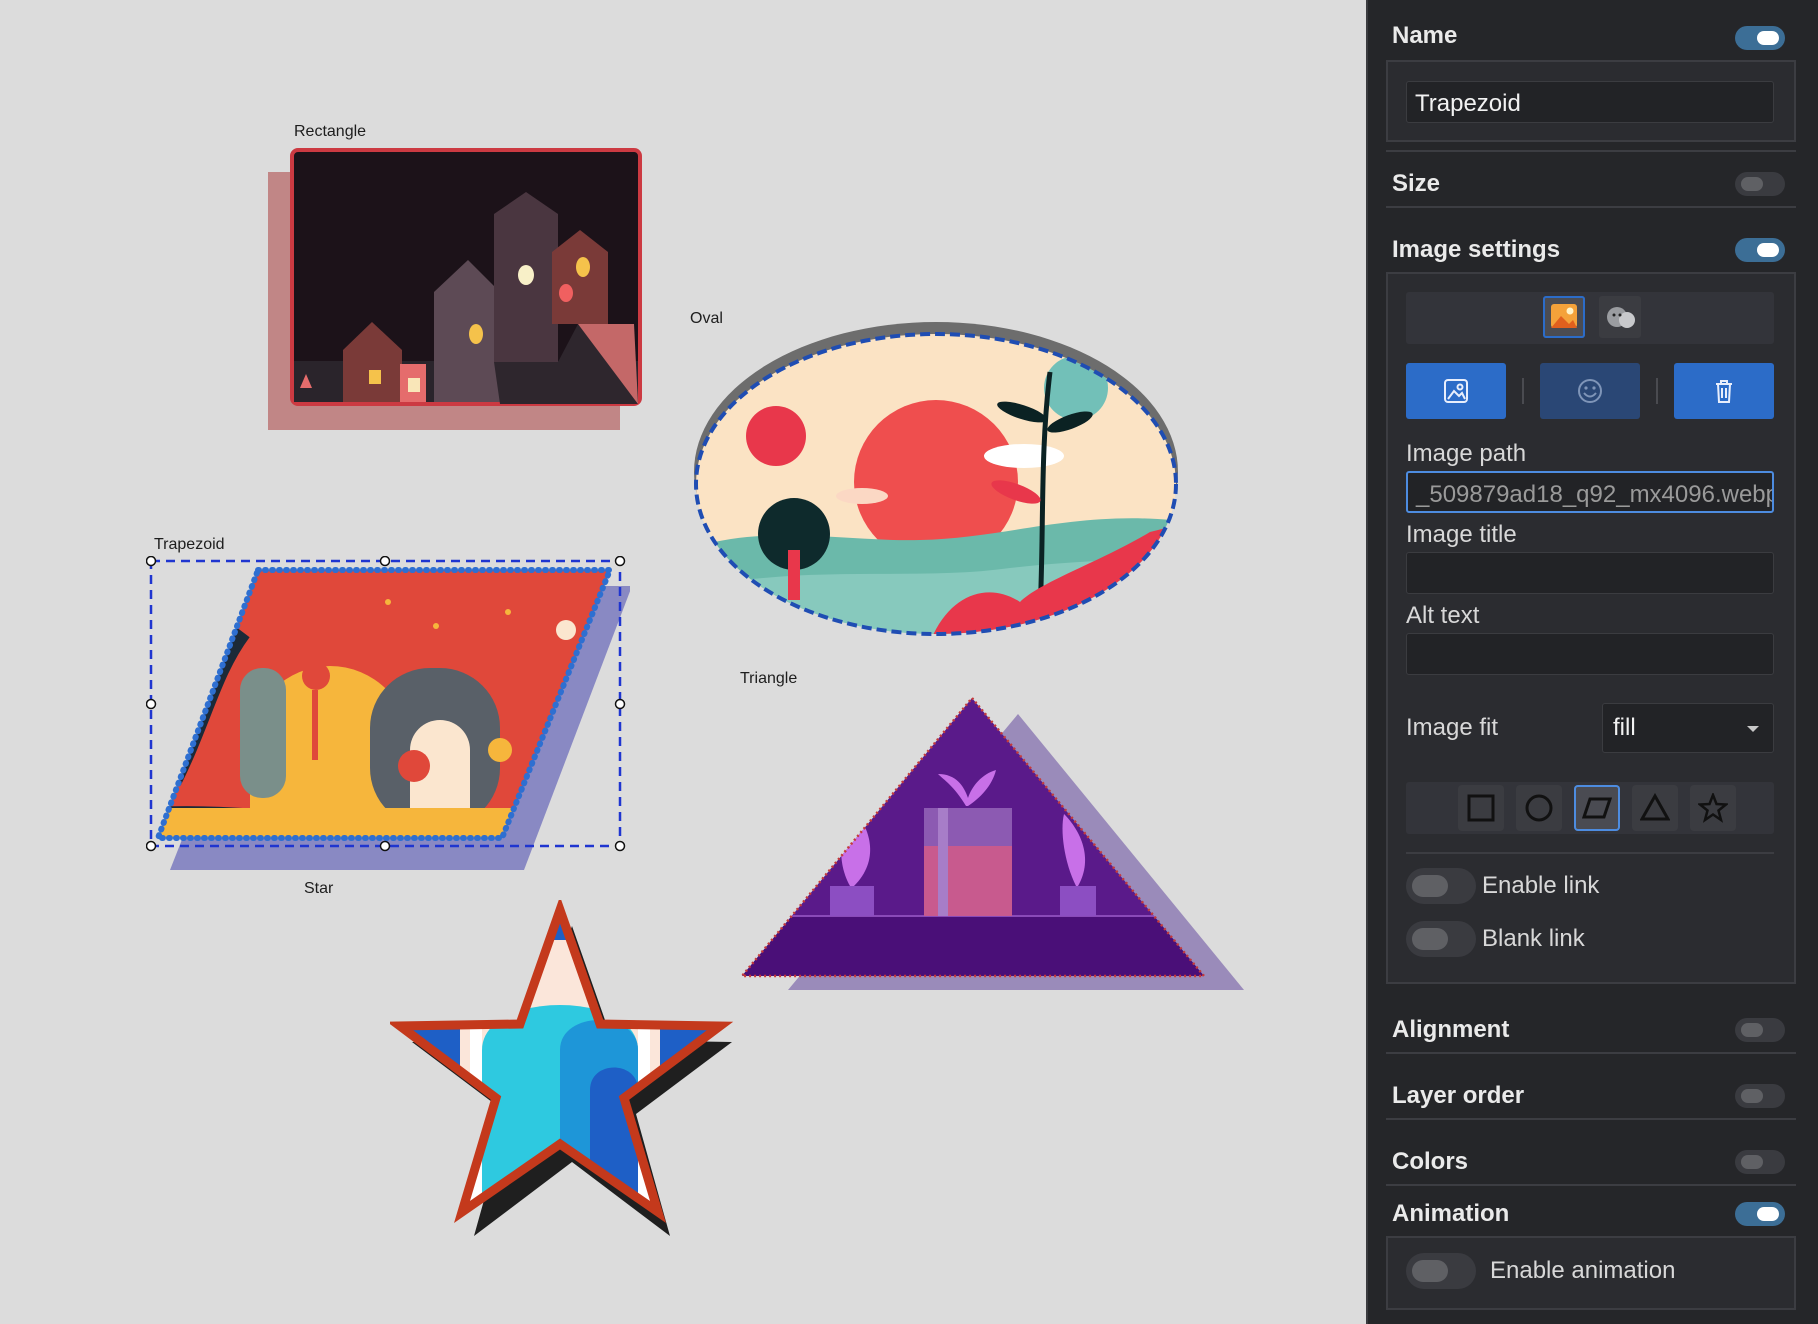 This screenshot has width=1818, height=1324. What do you see at coordinates (1760, 1096) in the screenshot?
I see `layer-order-toggle` at bounding box center [1760, 1096].